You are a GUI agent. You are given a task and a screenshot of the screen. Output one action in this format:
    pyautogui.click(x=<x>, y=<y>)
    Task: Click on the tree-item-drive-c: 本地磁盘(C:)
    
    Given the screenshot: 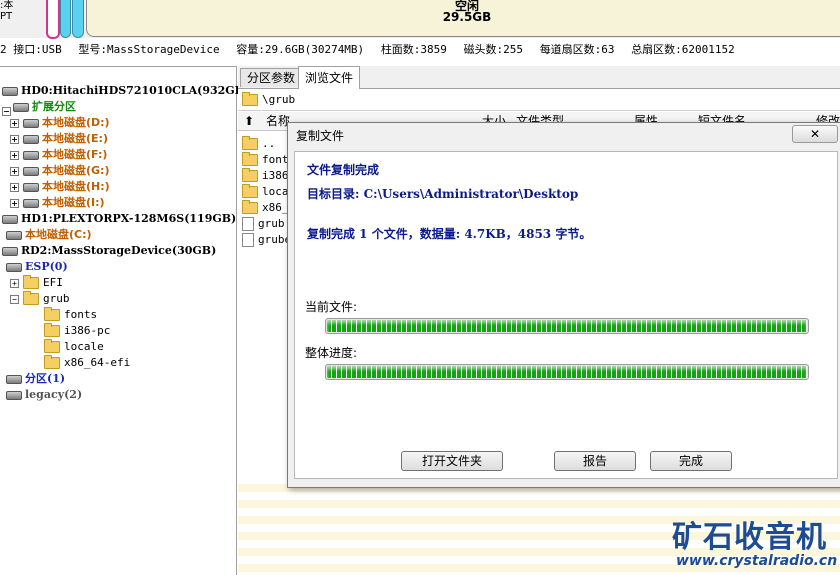 What is the action you would take?
    pyautogui.click(x=49, y=235)
    